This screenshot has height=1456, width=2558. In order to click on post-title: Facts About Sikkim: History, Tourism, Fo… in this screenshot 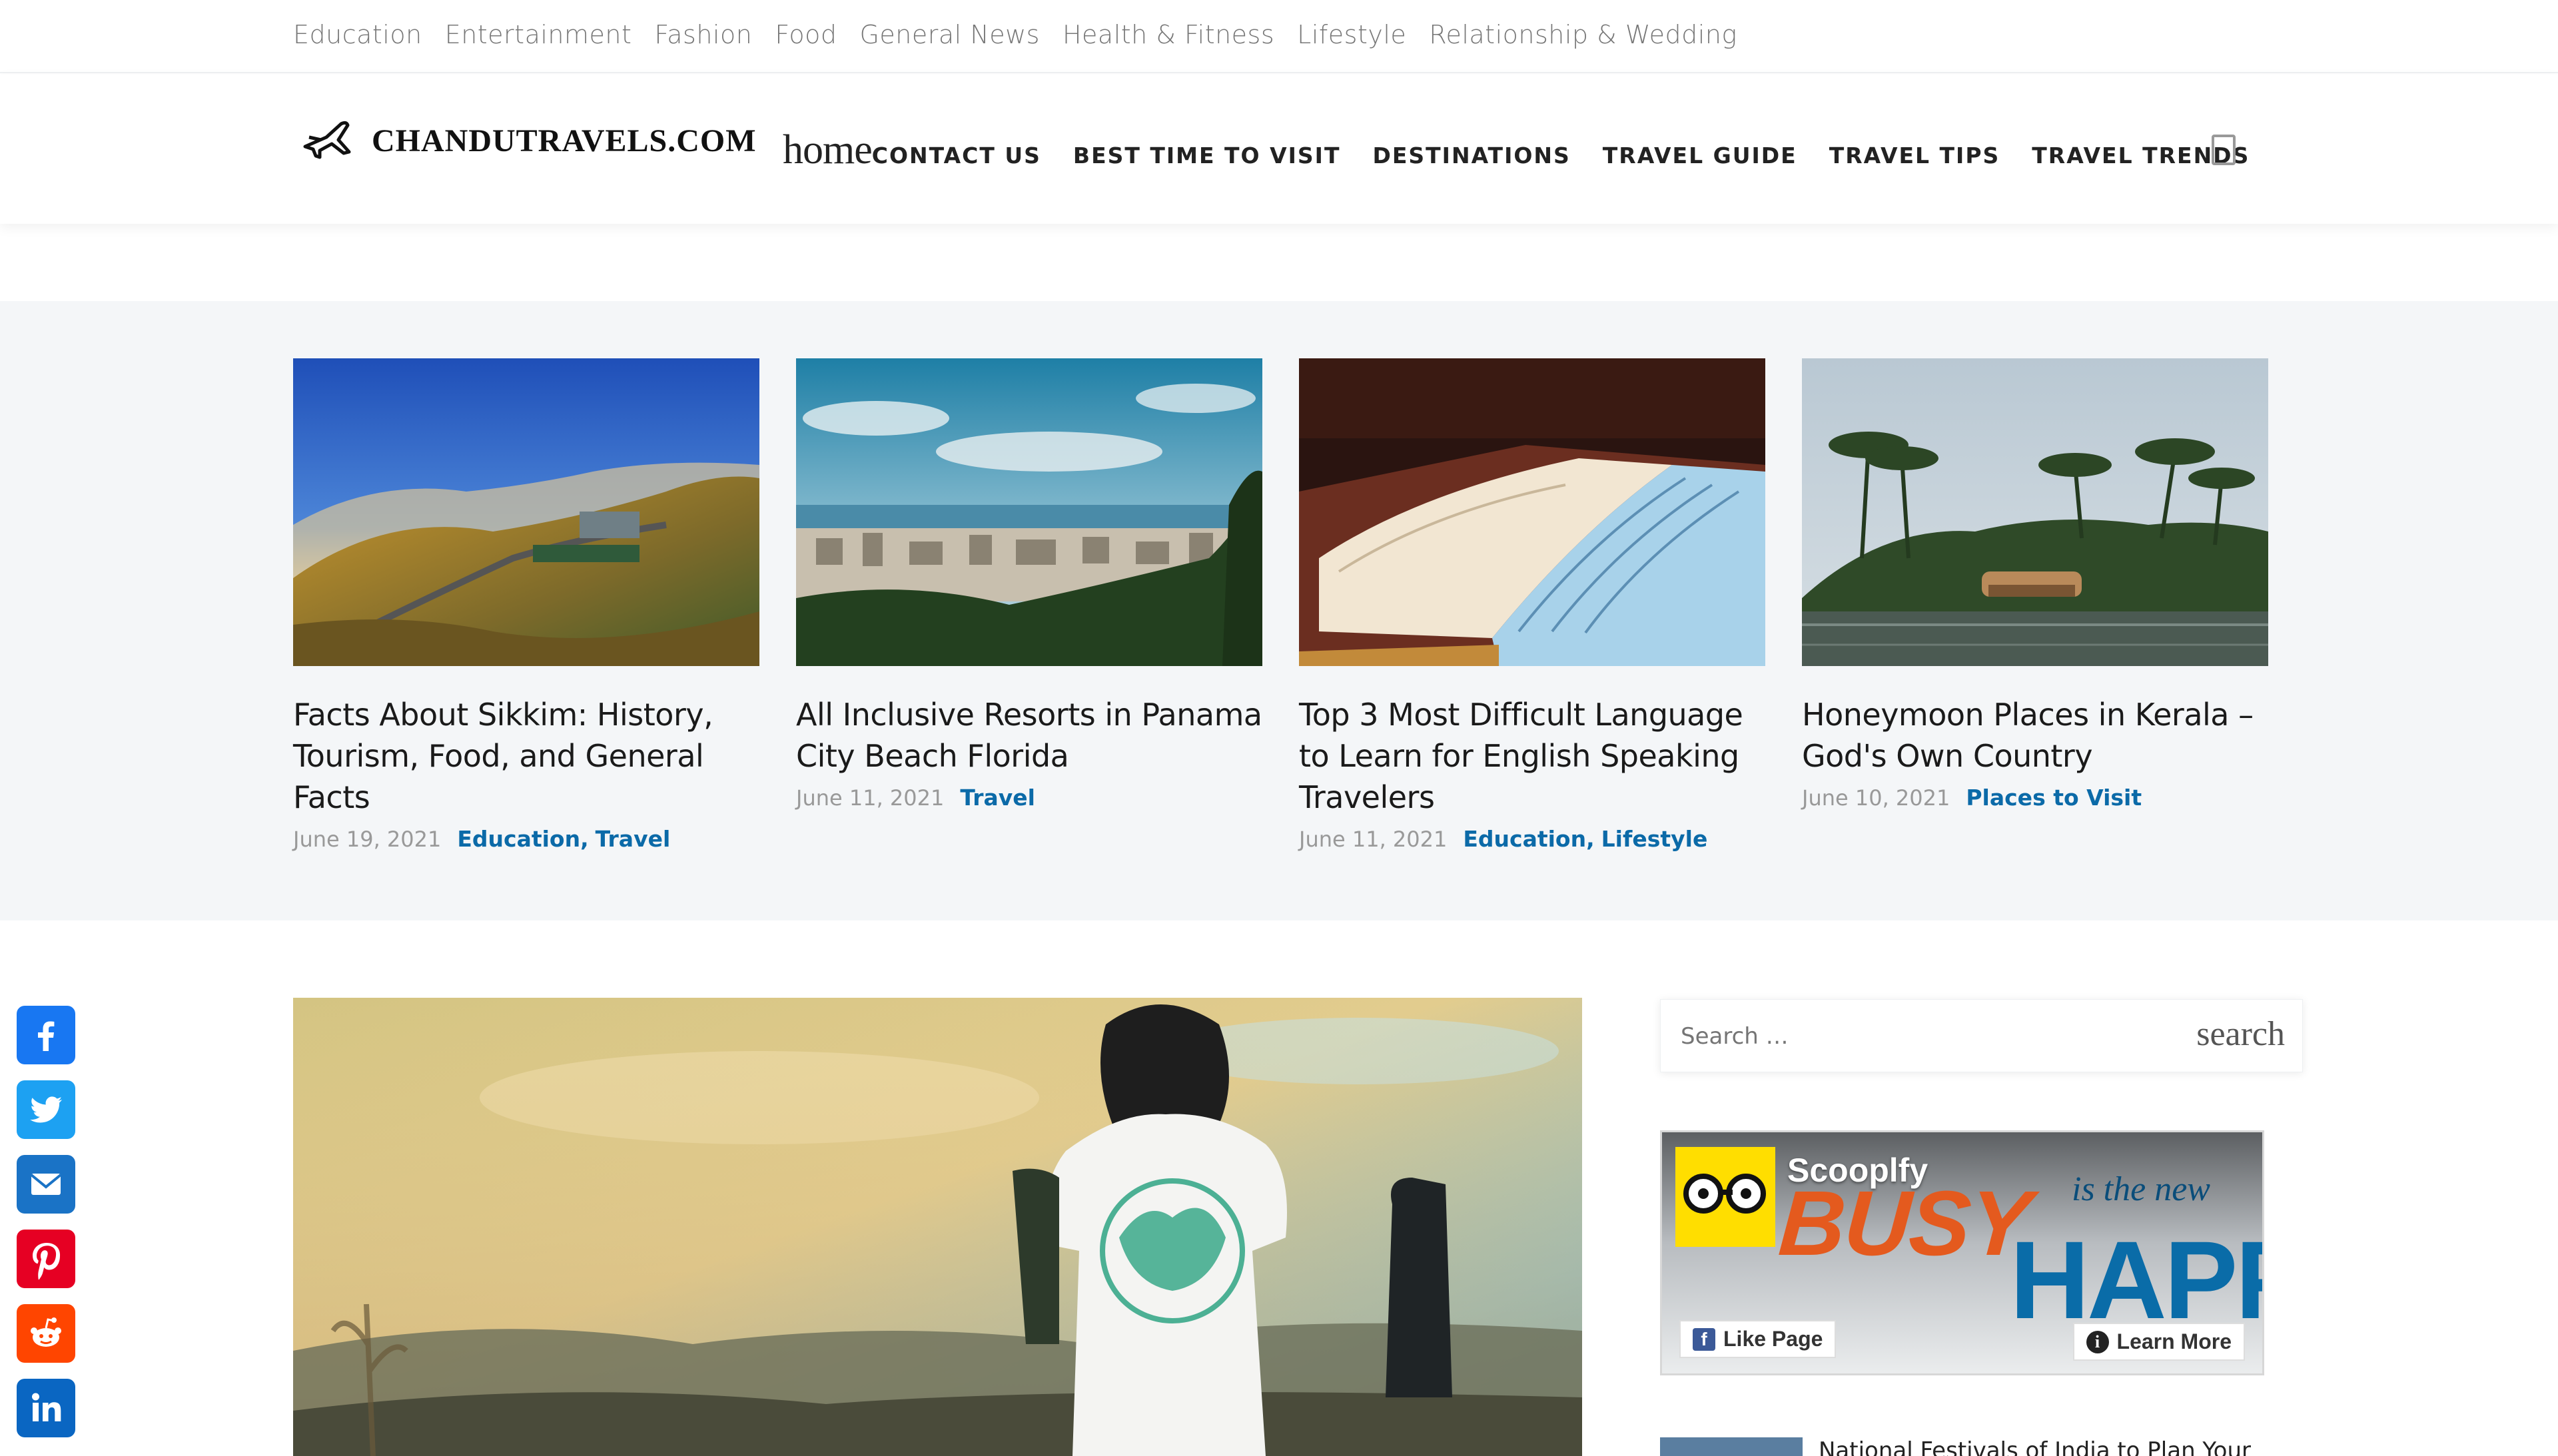, I will do `click(526, 756)`.